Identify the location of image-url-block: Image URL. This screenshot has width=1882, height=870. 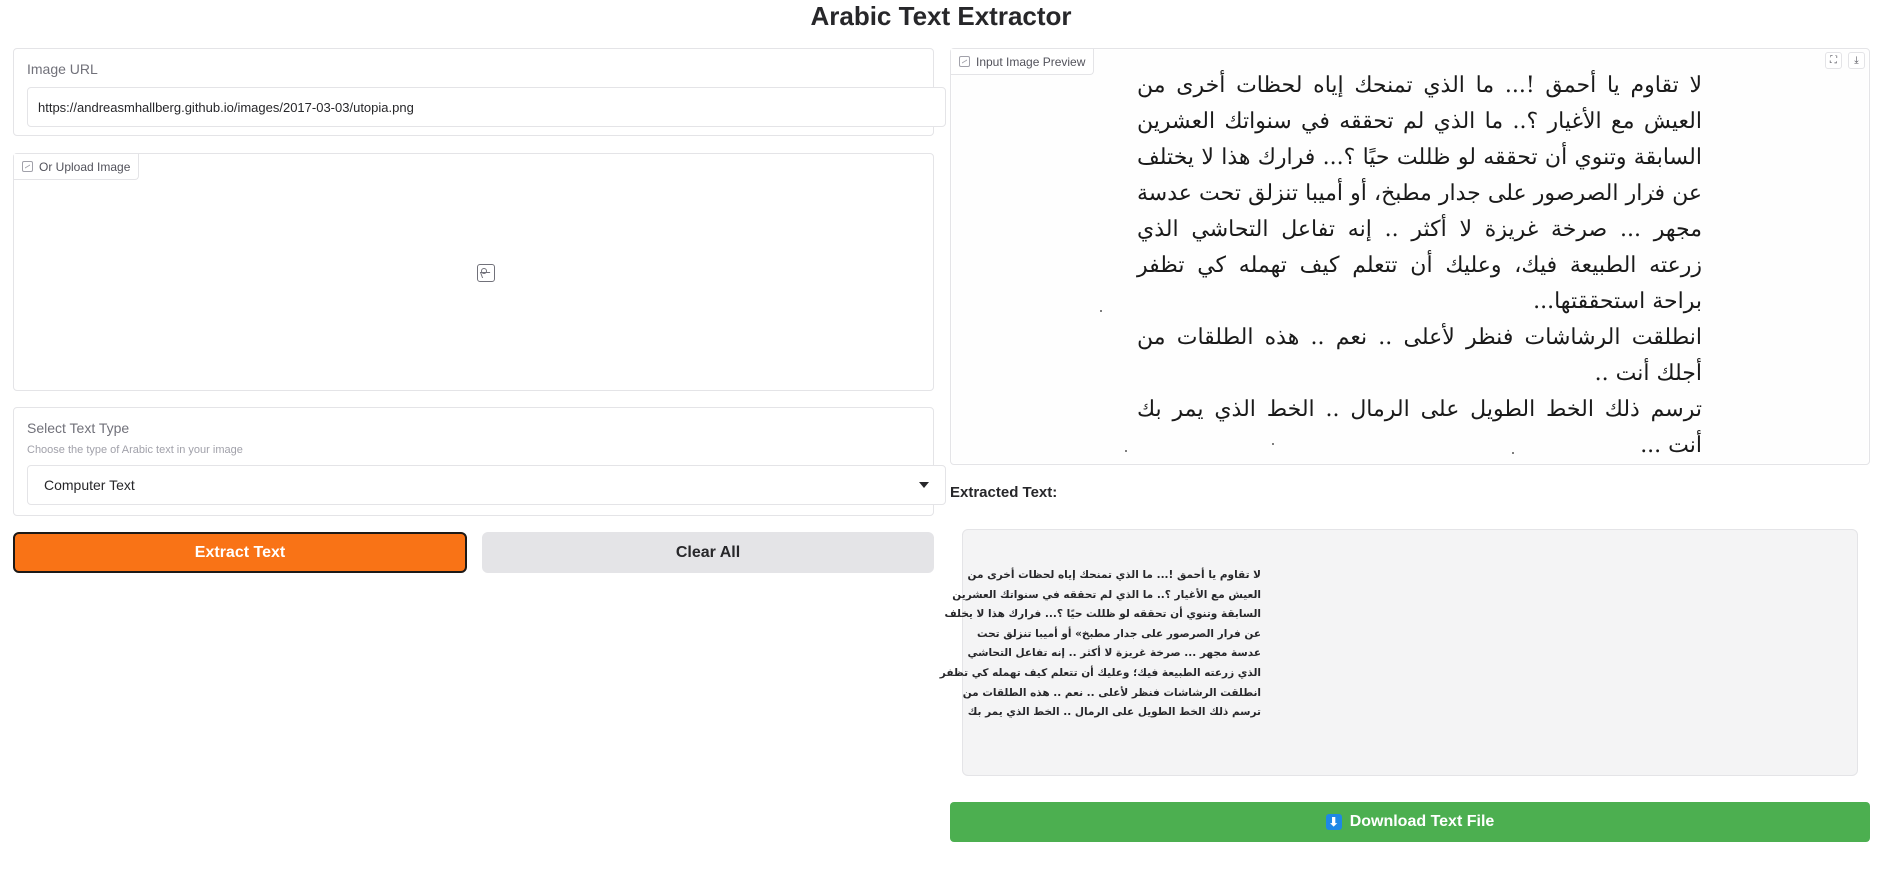
(479, 92).